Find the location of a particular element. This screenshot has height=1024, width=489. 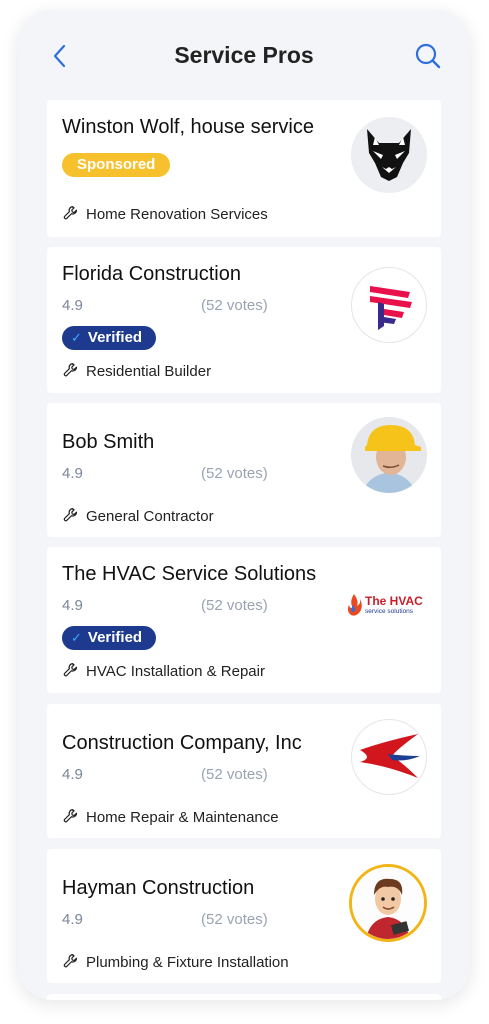

category-label: Plumbing & Fixture Installation is located at coordinates (187, 962).